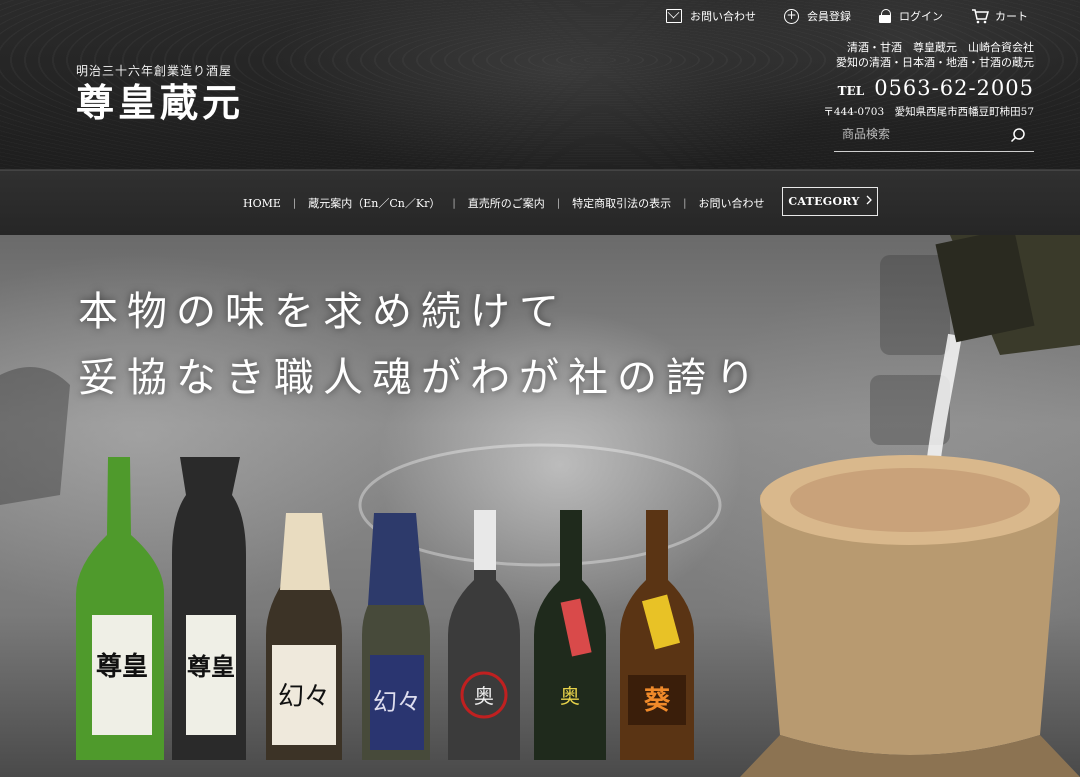  I want to click on bottle-label: 葵, so click(657, 701).